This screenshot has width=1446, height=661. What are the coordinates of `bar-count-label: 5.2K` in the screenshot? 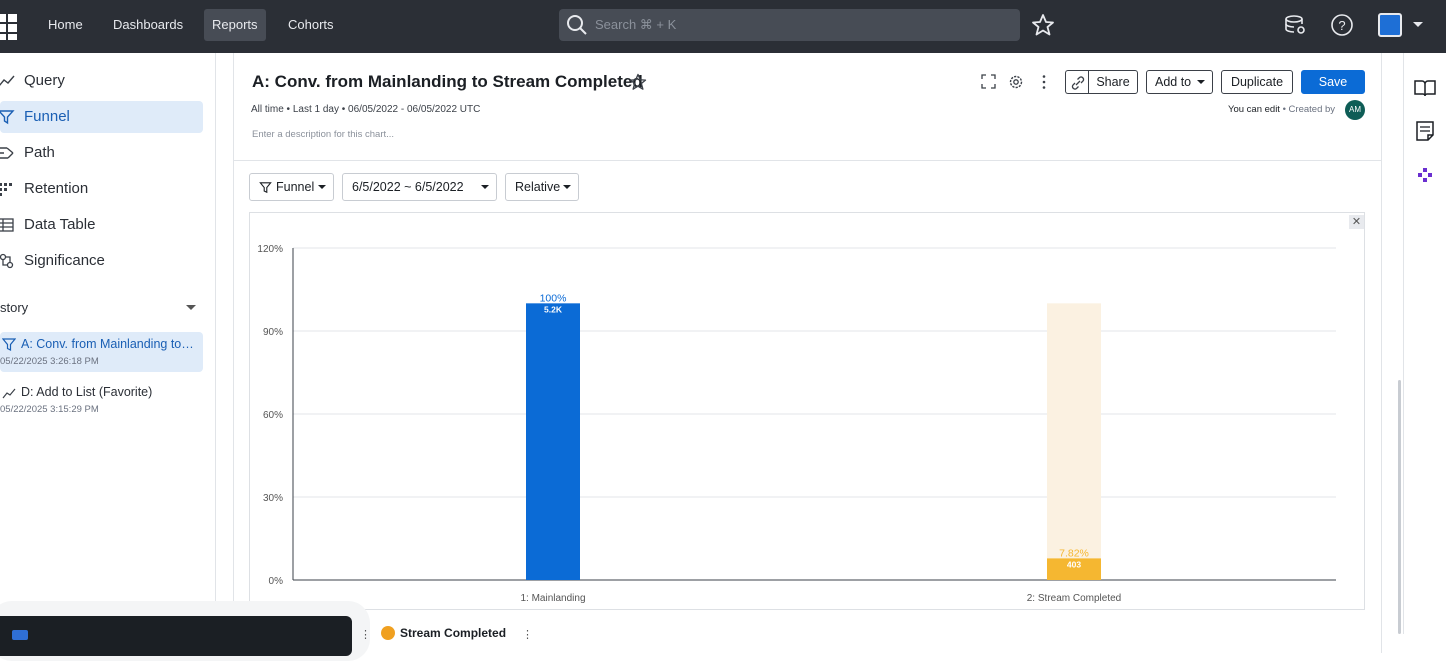 It's located at (553, 309).